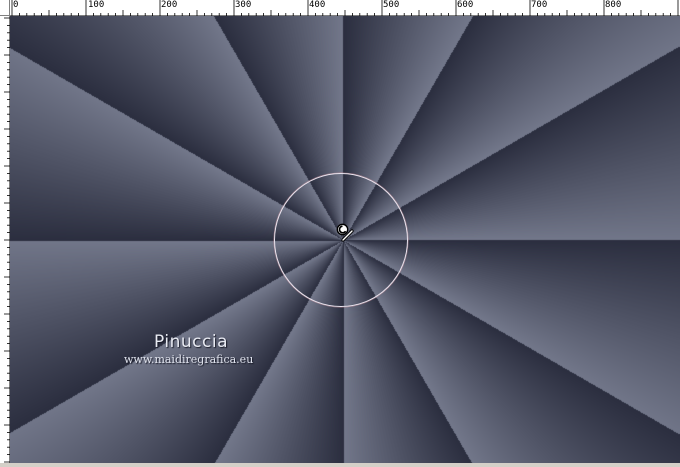 This screenshot has height=467, width=680. Describe the element at coordinates (317, 5) in the screenshot. I see `ruler-label-400: 400` at that location.